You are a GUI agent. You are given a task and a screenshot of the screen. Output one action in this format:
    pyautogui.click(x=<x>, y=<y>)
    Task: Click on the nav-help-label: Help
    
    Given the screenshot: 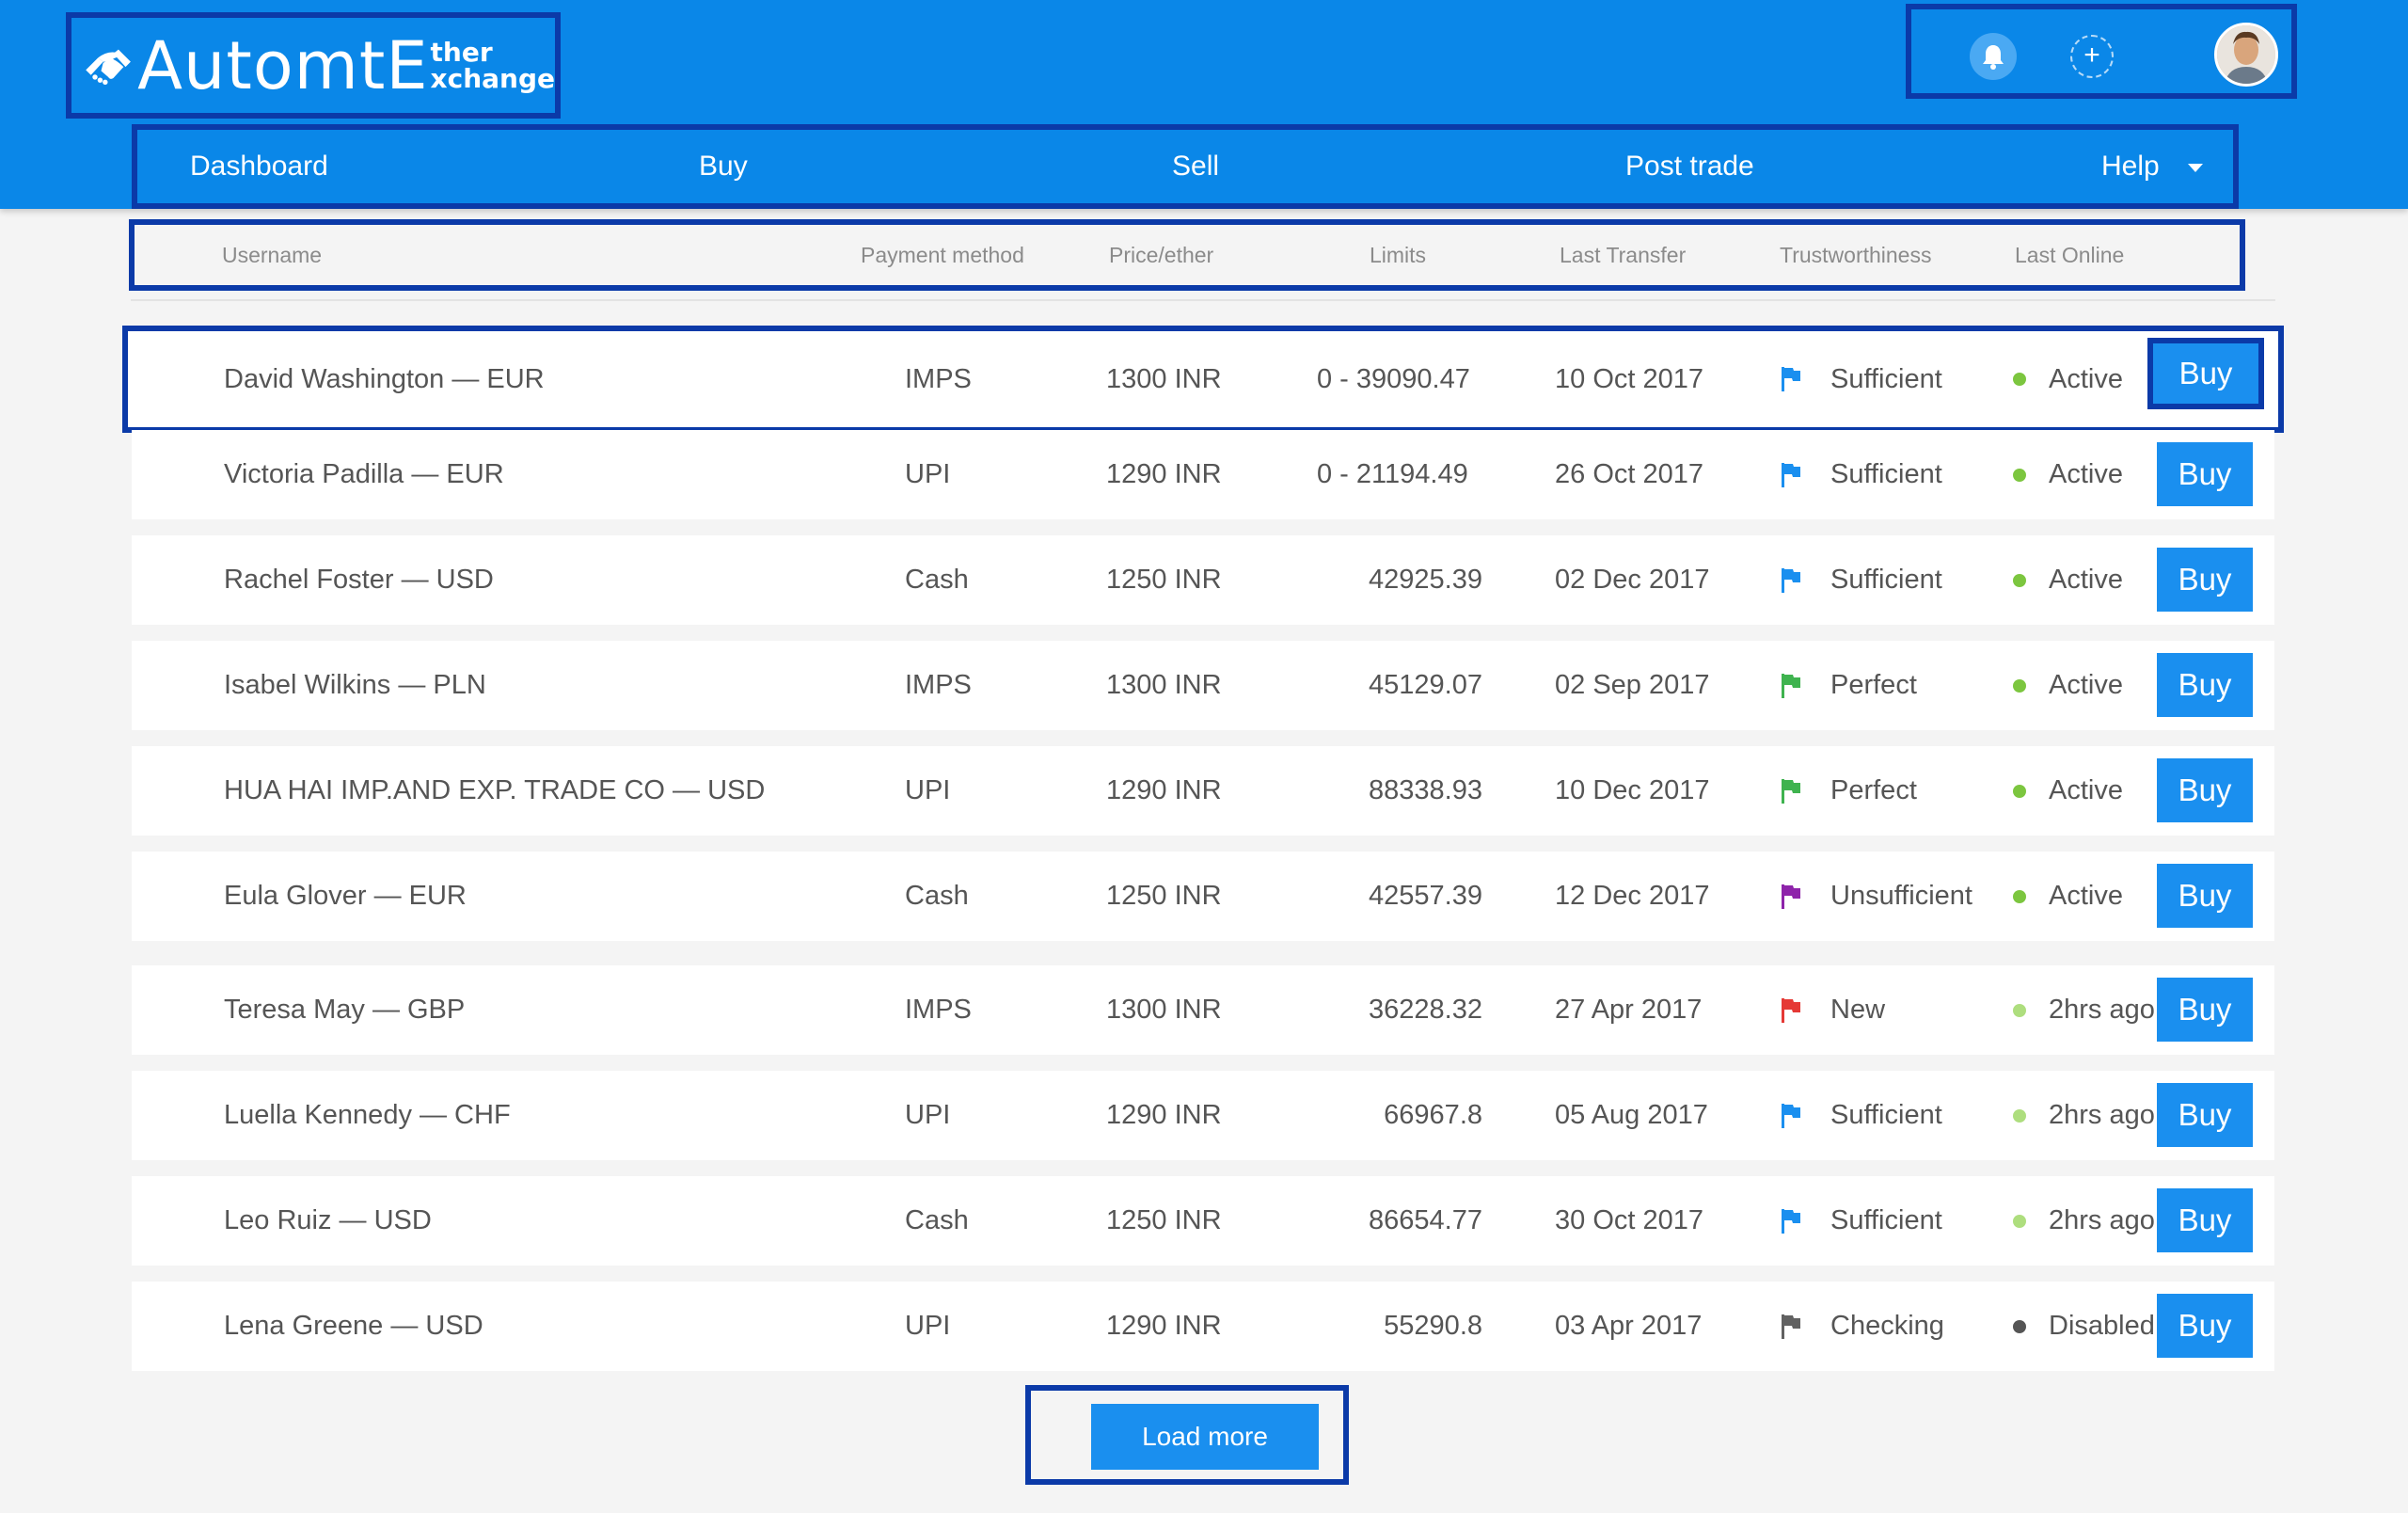 What is the action you would take?
    pyautogui.click(x=2131, y=166)
    